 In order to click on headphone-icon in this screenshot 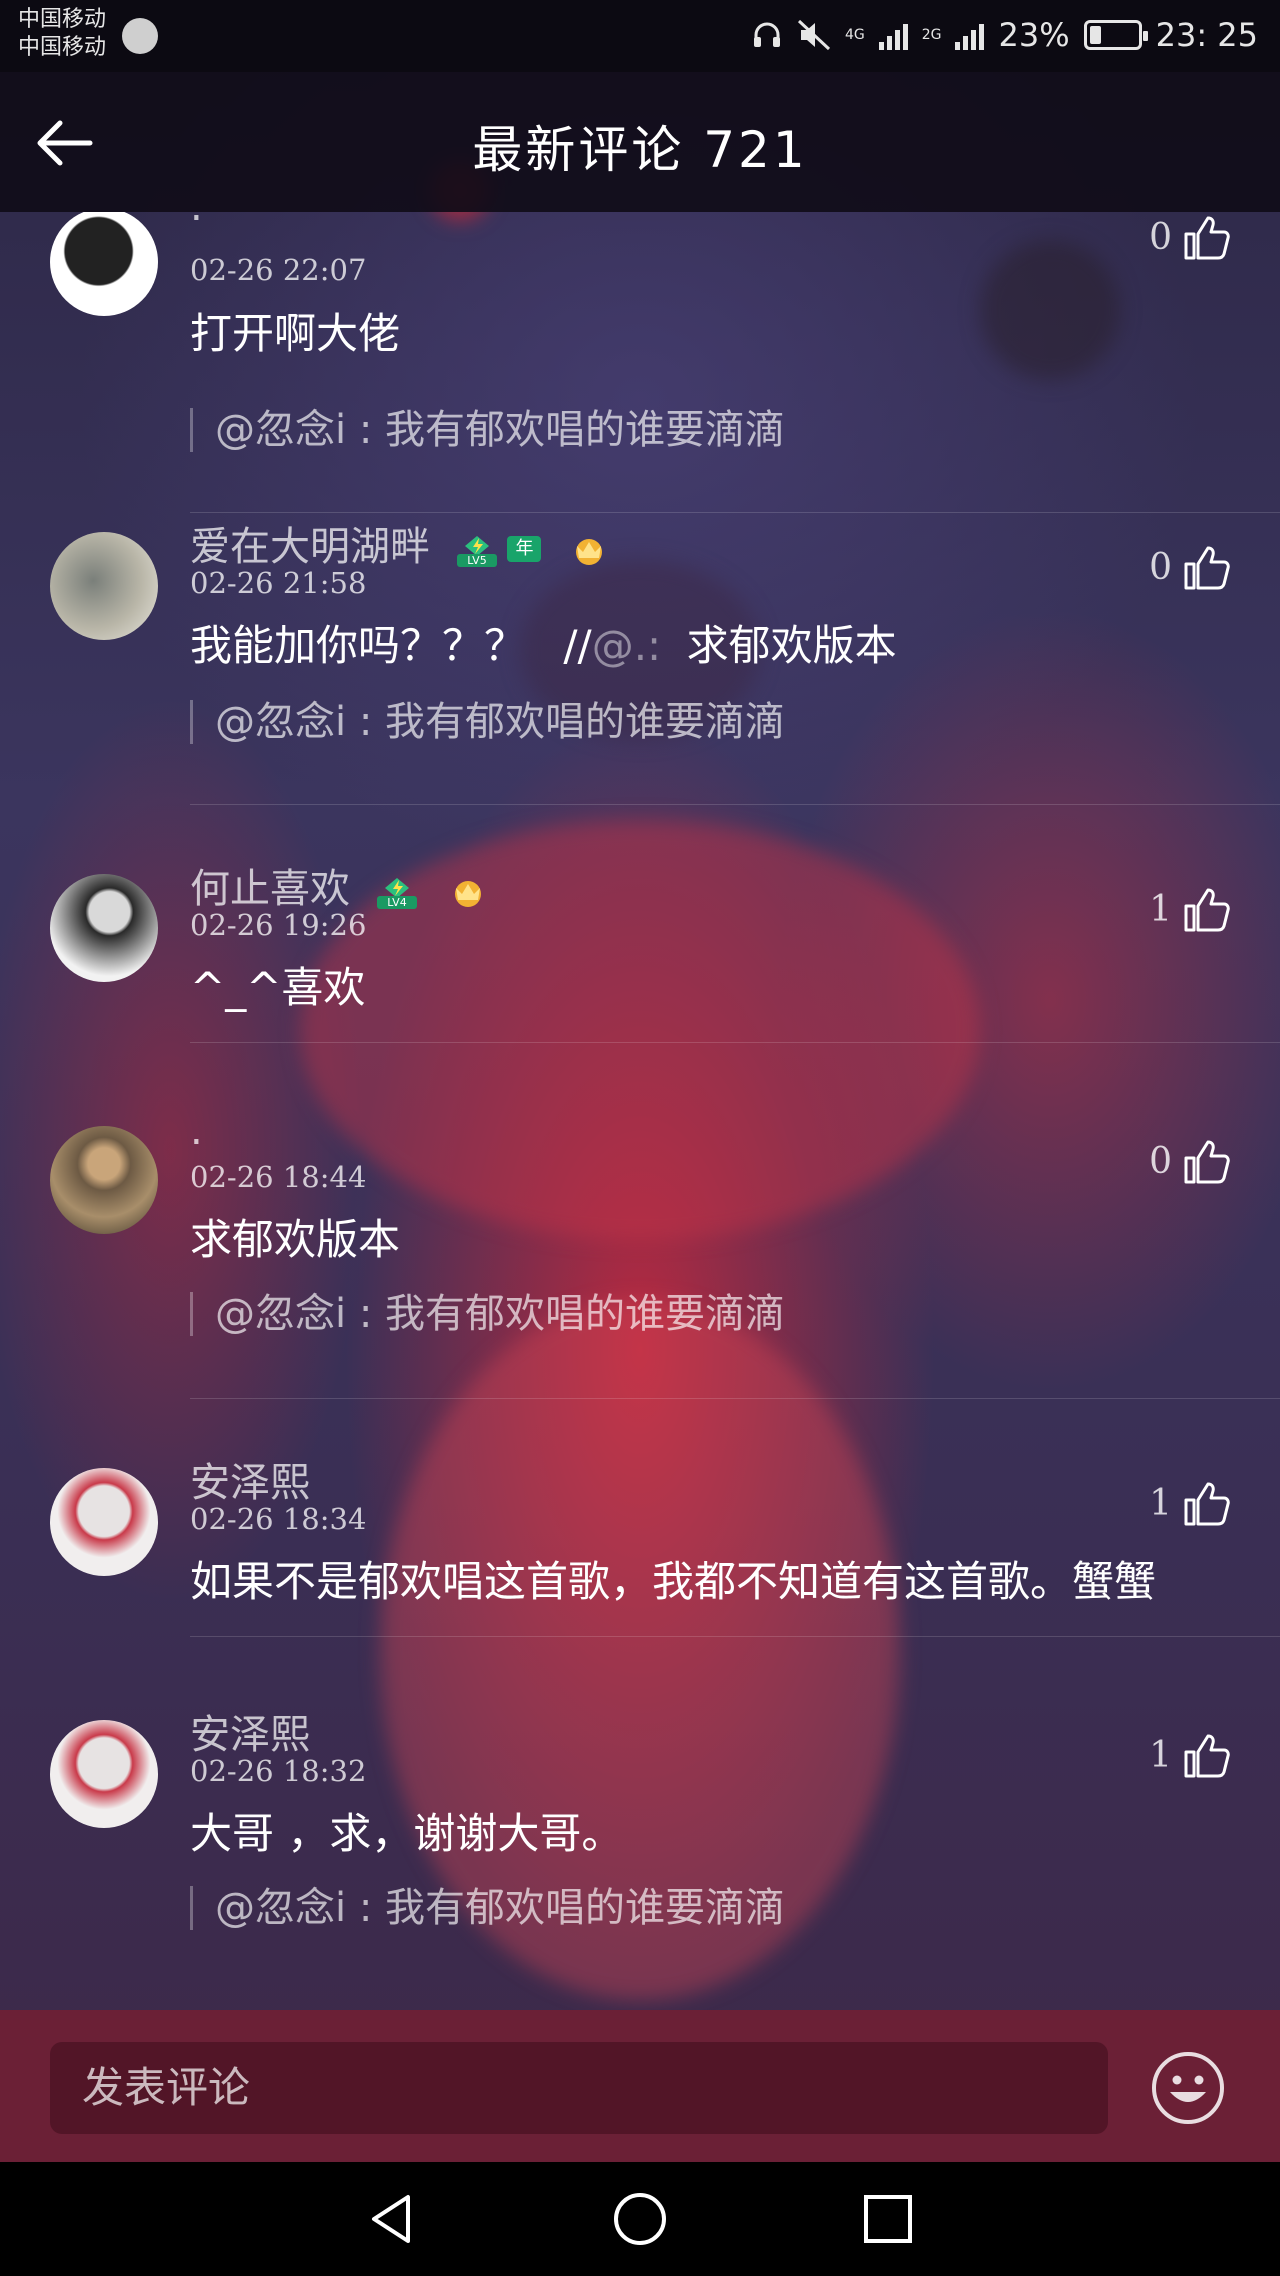, I will do `click(766, 34)`.